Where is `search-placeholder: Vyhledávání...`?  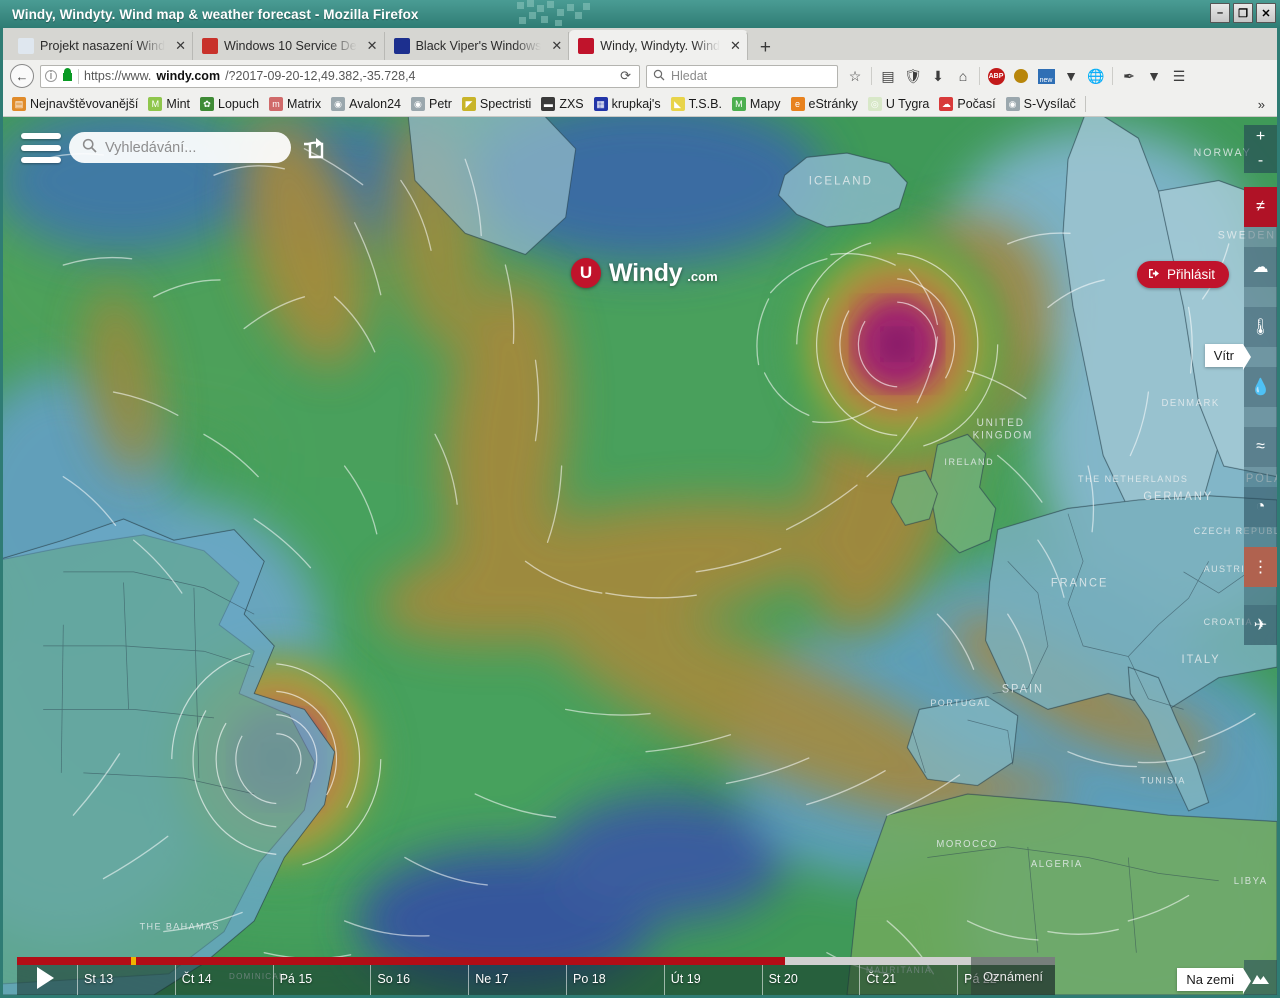 search-placeholder: Vyhledávání... is located at coordinates (151, 147).